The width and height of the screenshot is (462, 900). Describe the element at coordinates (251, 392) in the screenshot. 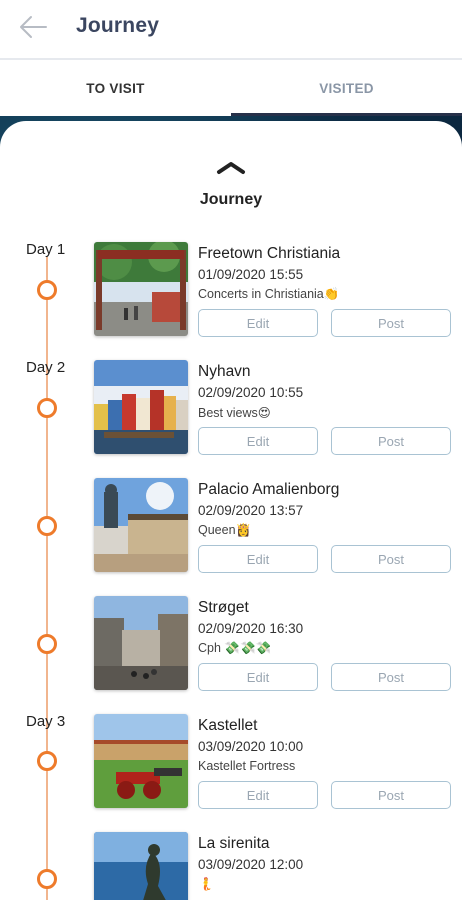

I see `place-datetime: 02/09/2020 10:55` at that location.